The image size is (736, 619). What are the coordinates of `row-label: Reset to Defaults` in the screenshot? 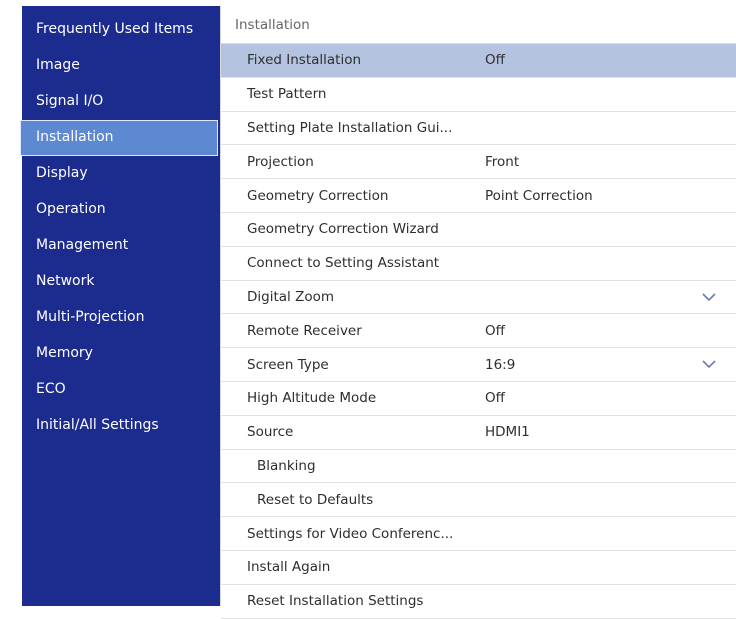 It's located at (315, 499).